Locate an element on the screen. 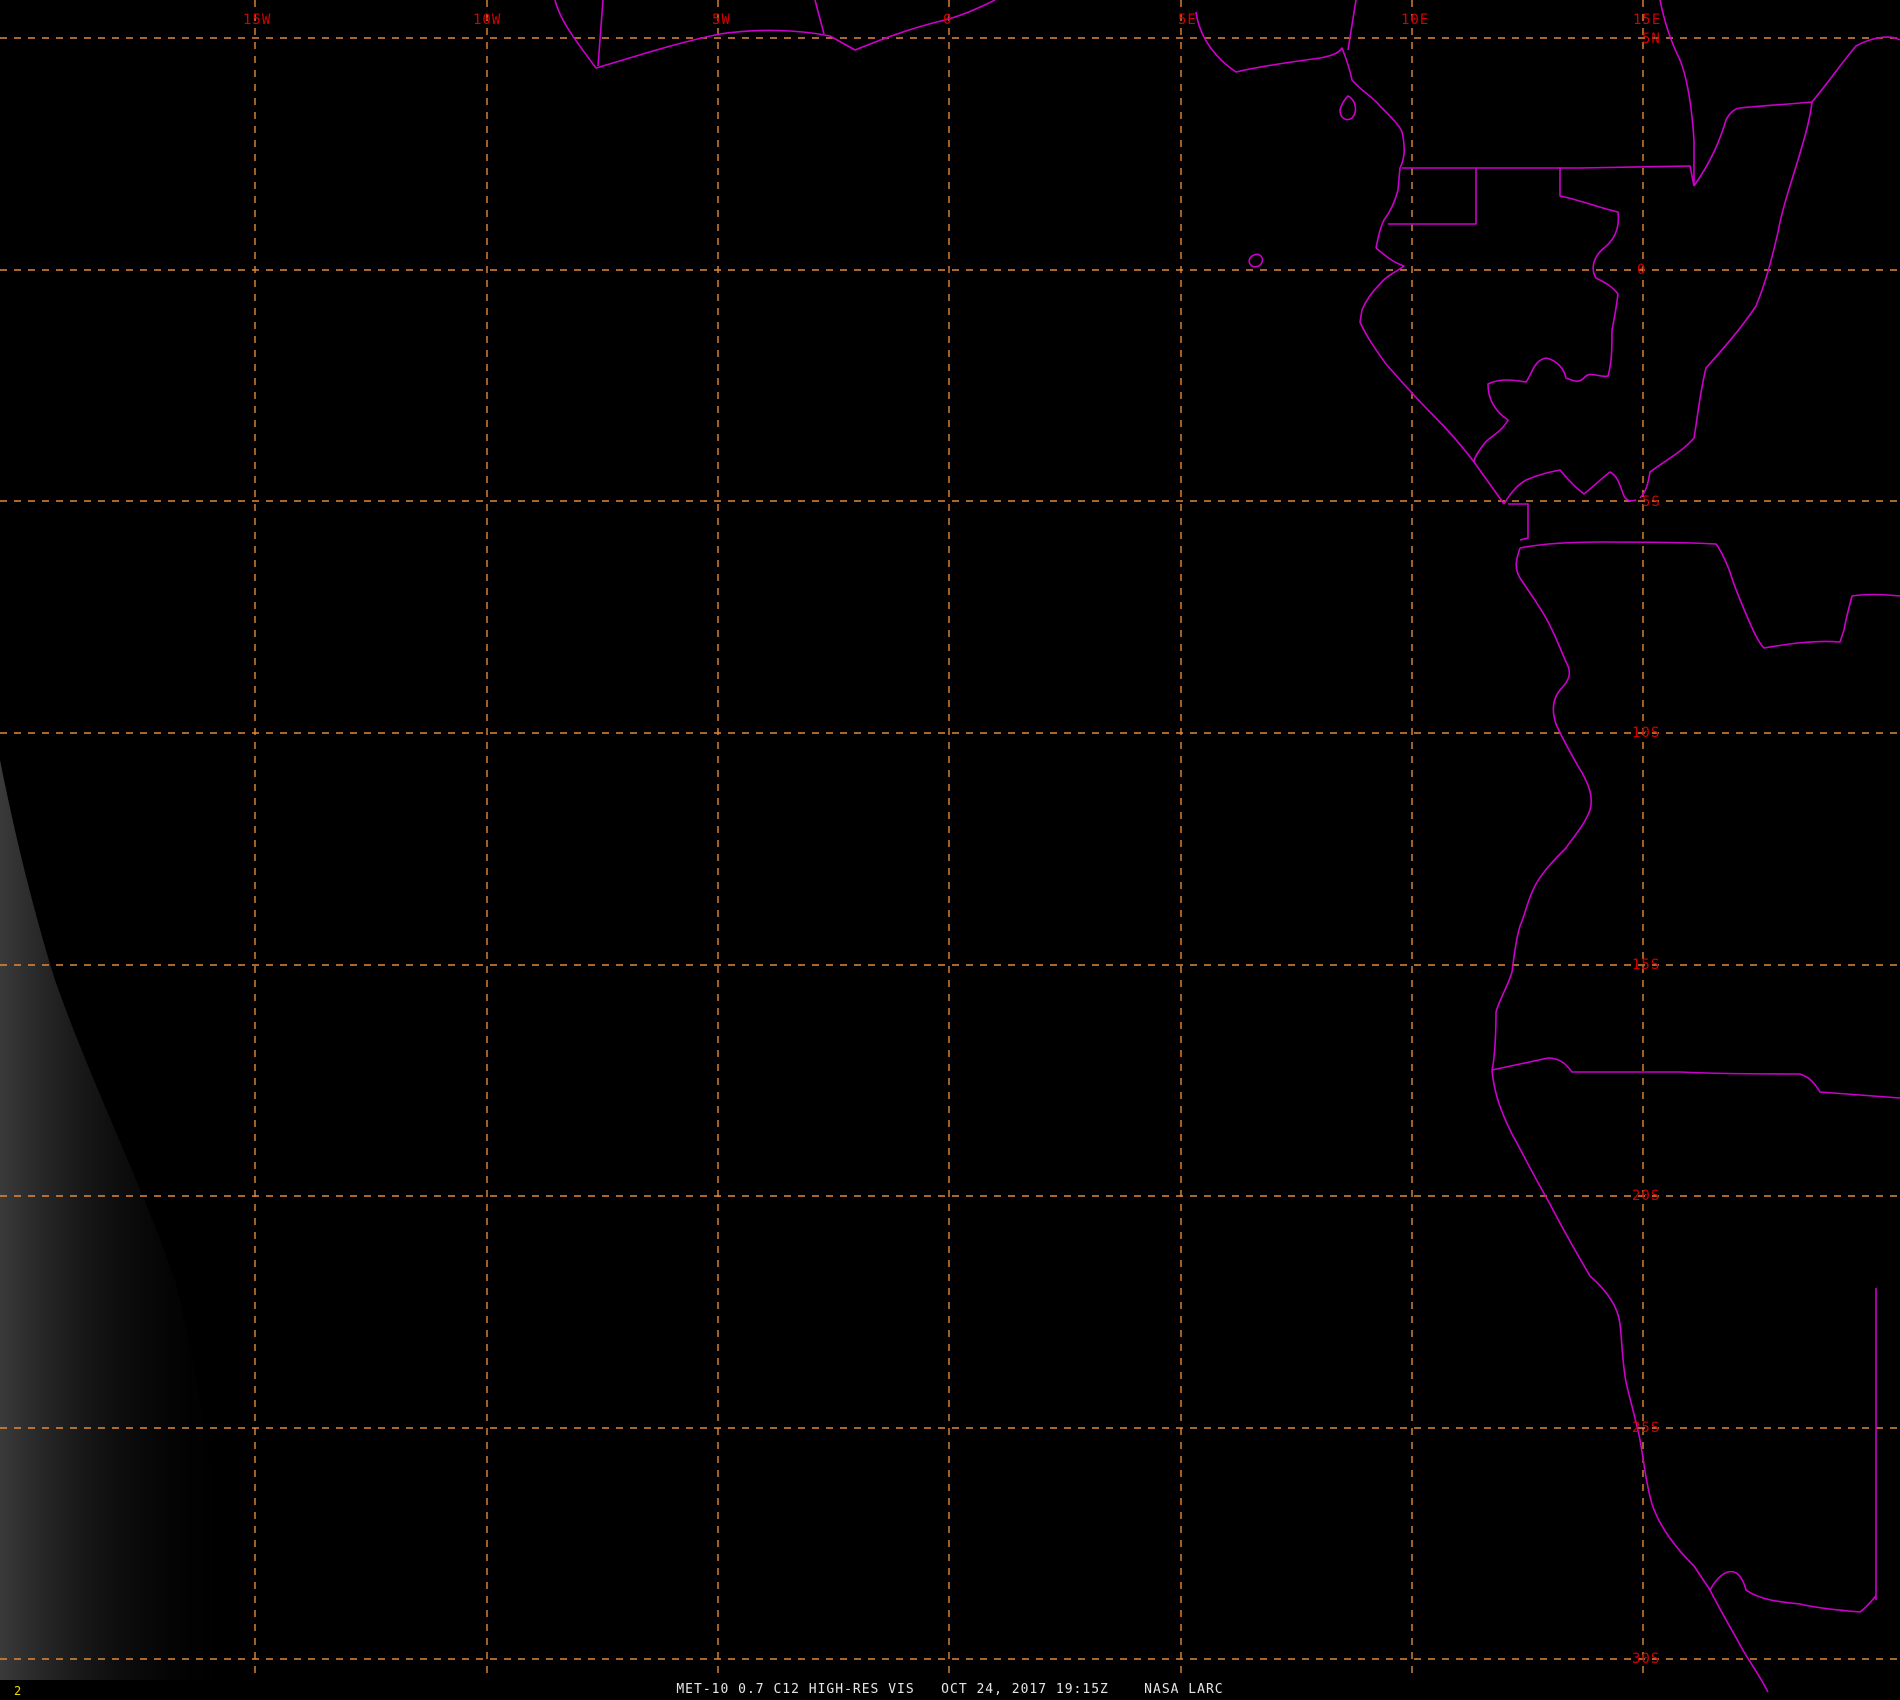 The width and height of the screenshot is (1900, 1700). congo-gabon-border is located at coordinates (1626, 176).